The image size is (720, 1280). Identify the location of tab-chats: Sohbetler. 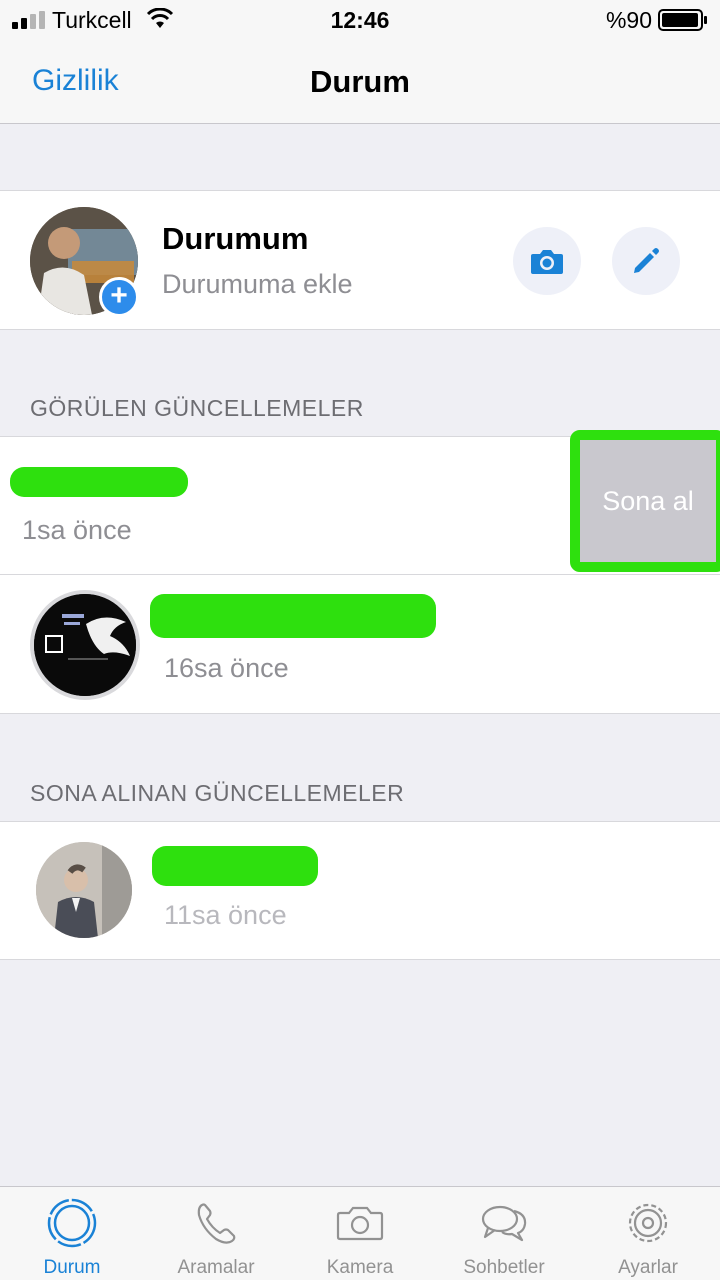
(504, 1233).